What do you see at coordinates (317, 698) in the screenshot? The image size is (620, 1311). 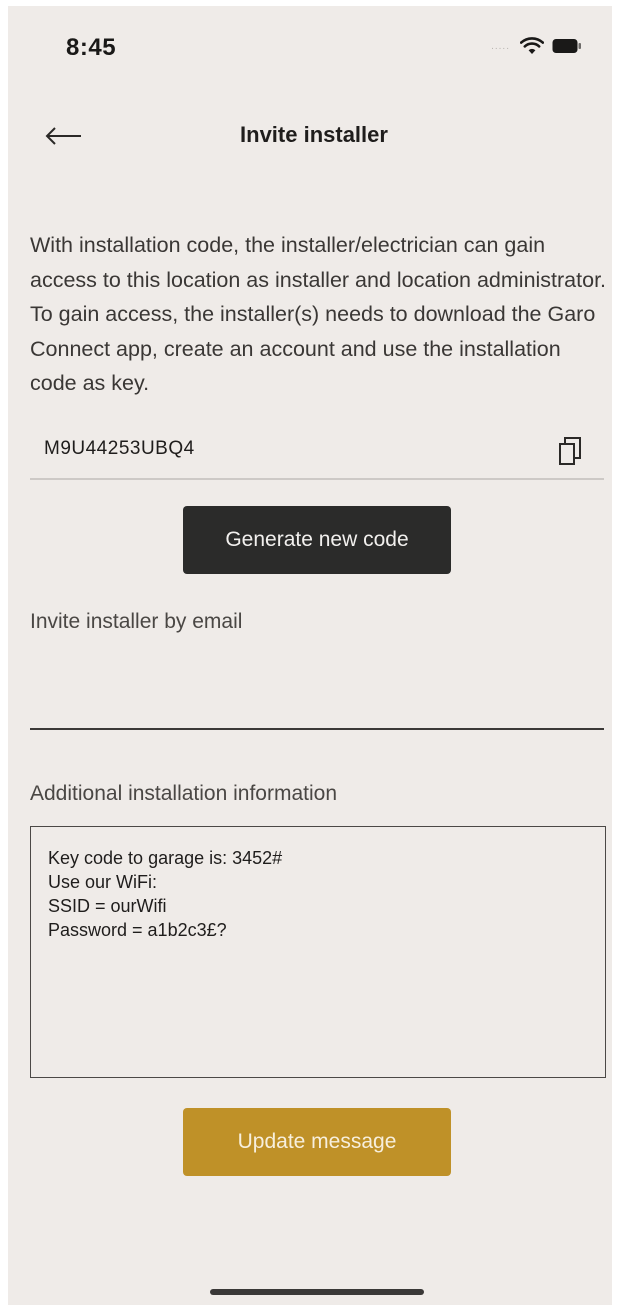 I see `email-input` at bounding box center [317, 698].